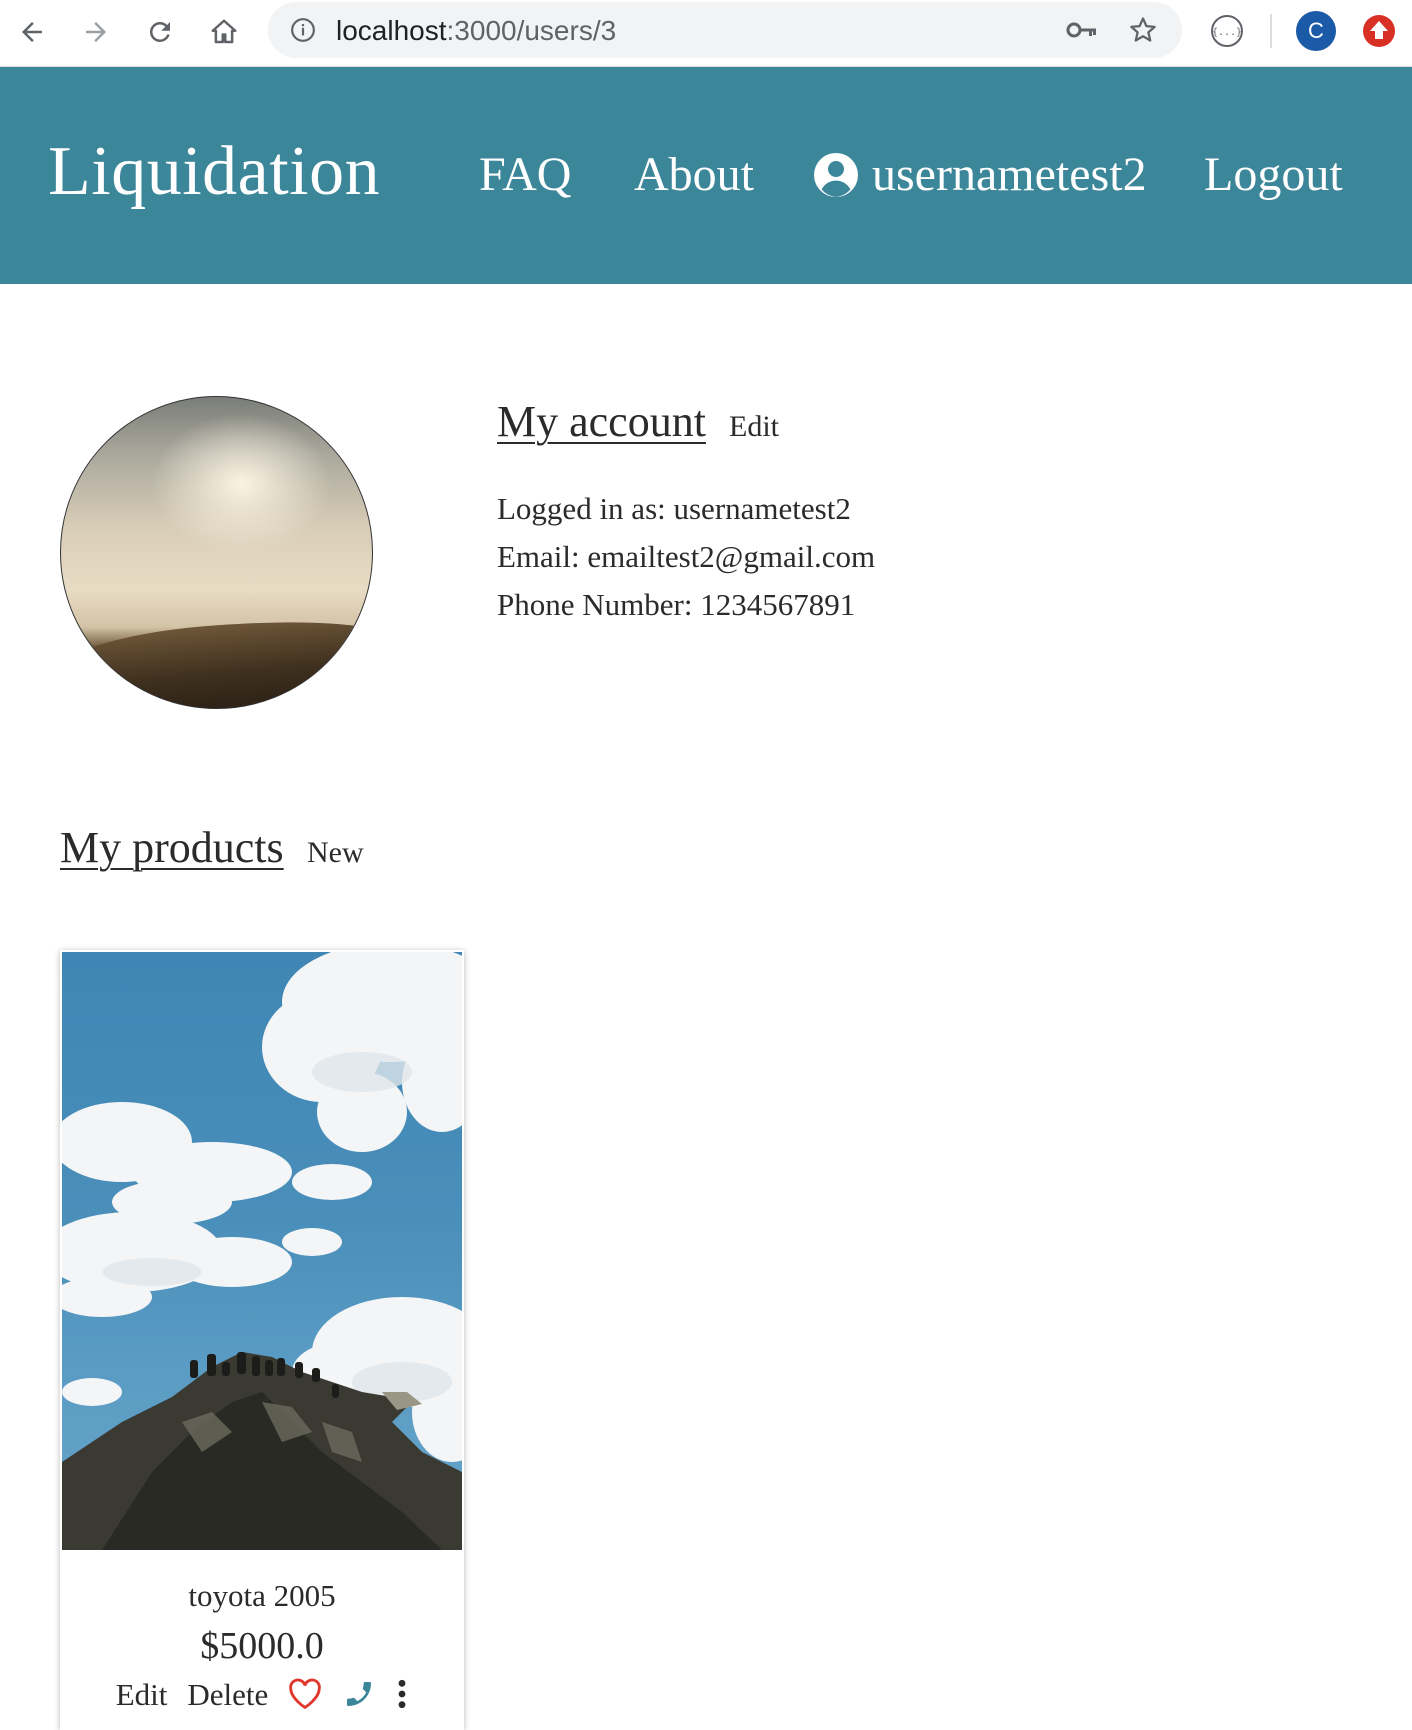 The height and width of the screenshot is (1730, 1412). Describe the element at coordinates (686, 556) in the screenshot. I see `email-text: Email: emailtest2@gmail.com` at that location.